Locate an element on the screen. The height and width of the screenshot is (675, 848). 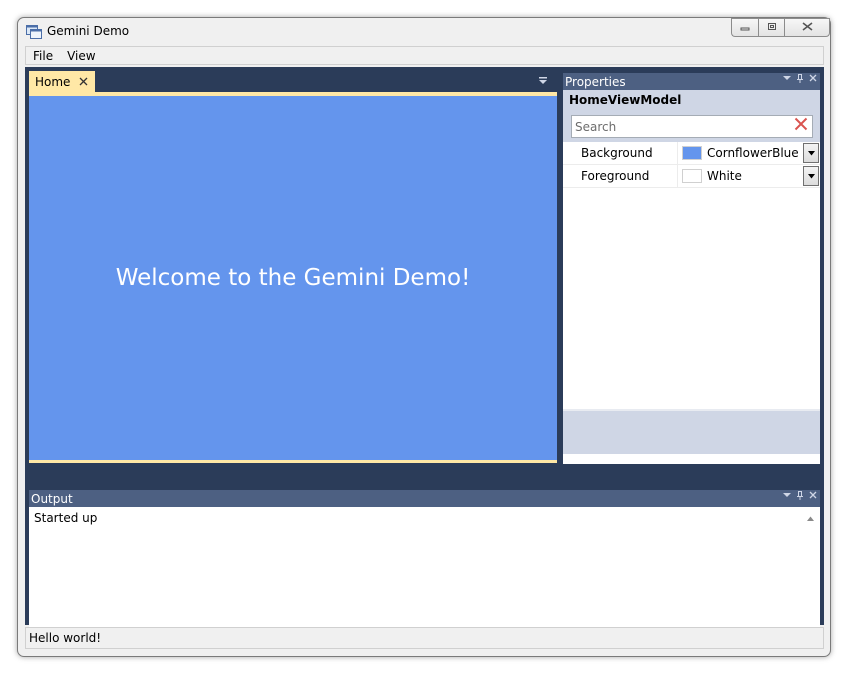
maximize-icon is located at coordinates (772, 27).